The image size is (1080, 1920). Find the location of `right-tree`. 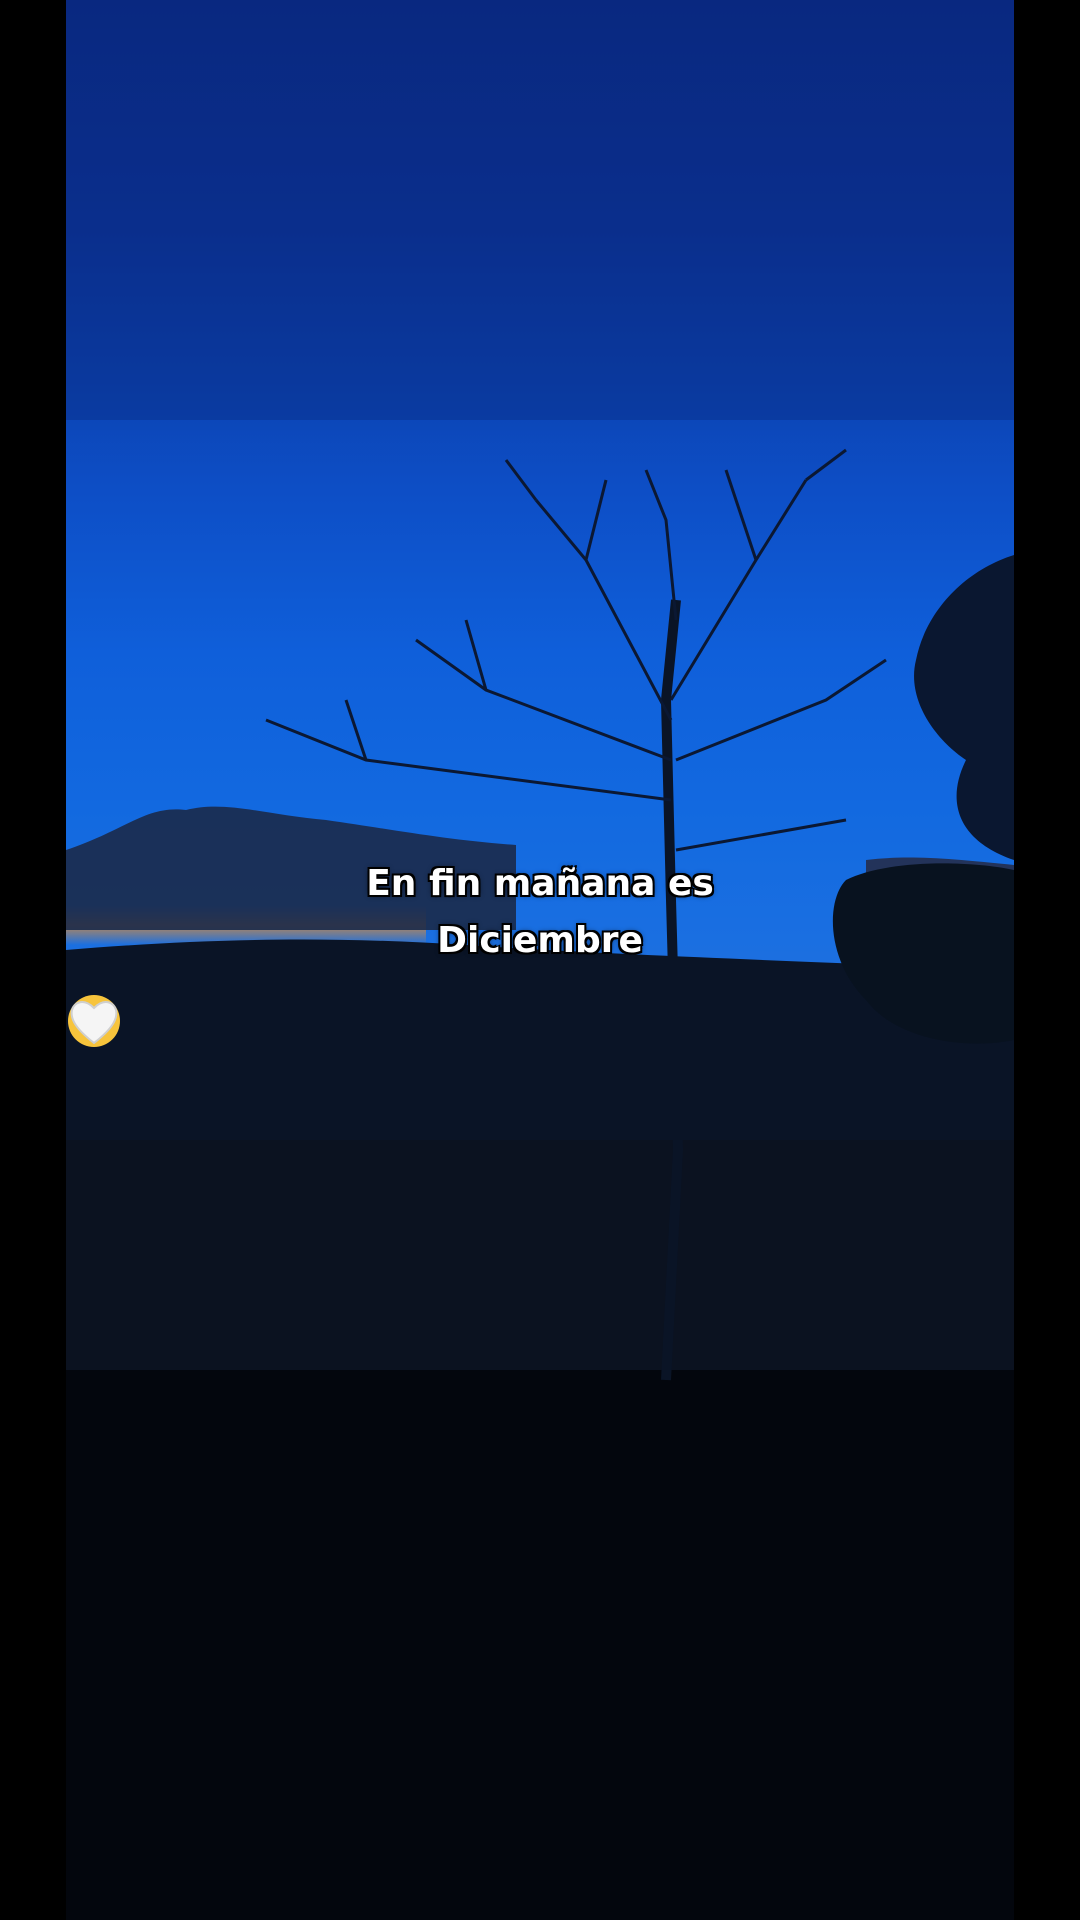

right-tree is located at coordinates (964, 707).